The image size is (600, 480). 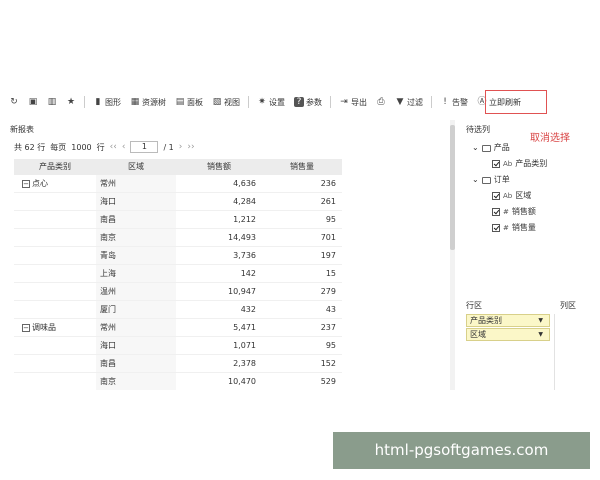 I want to click on report-title: 新报表, so click(x=22, y=129).